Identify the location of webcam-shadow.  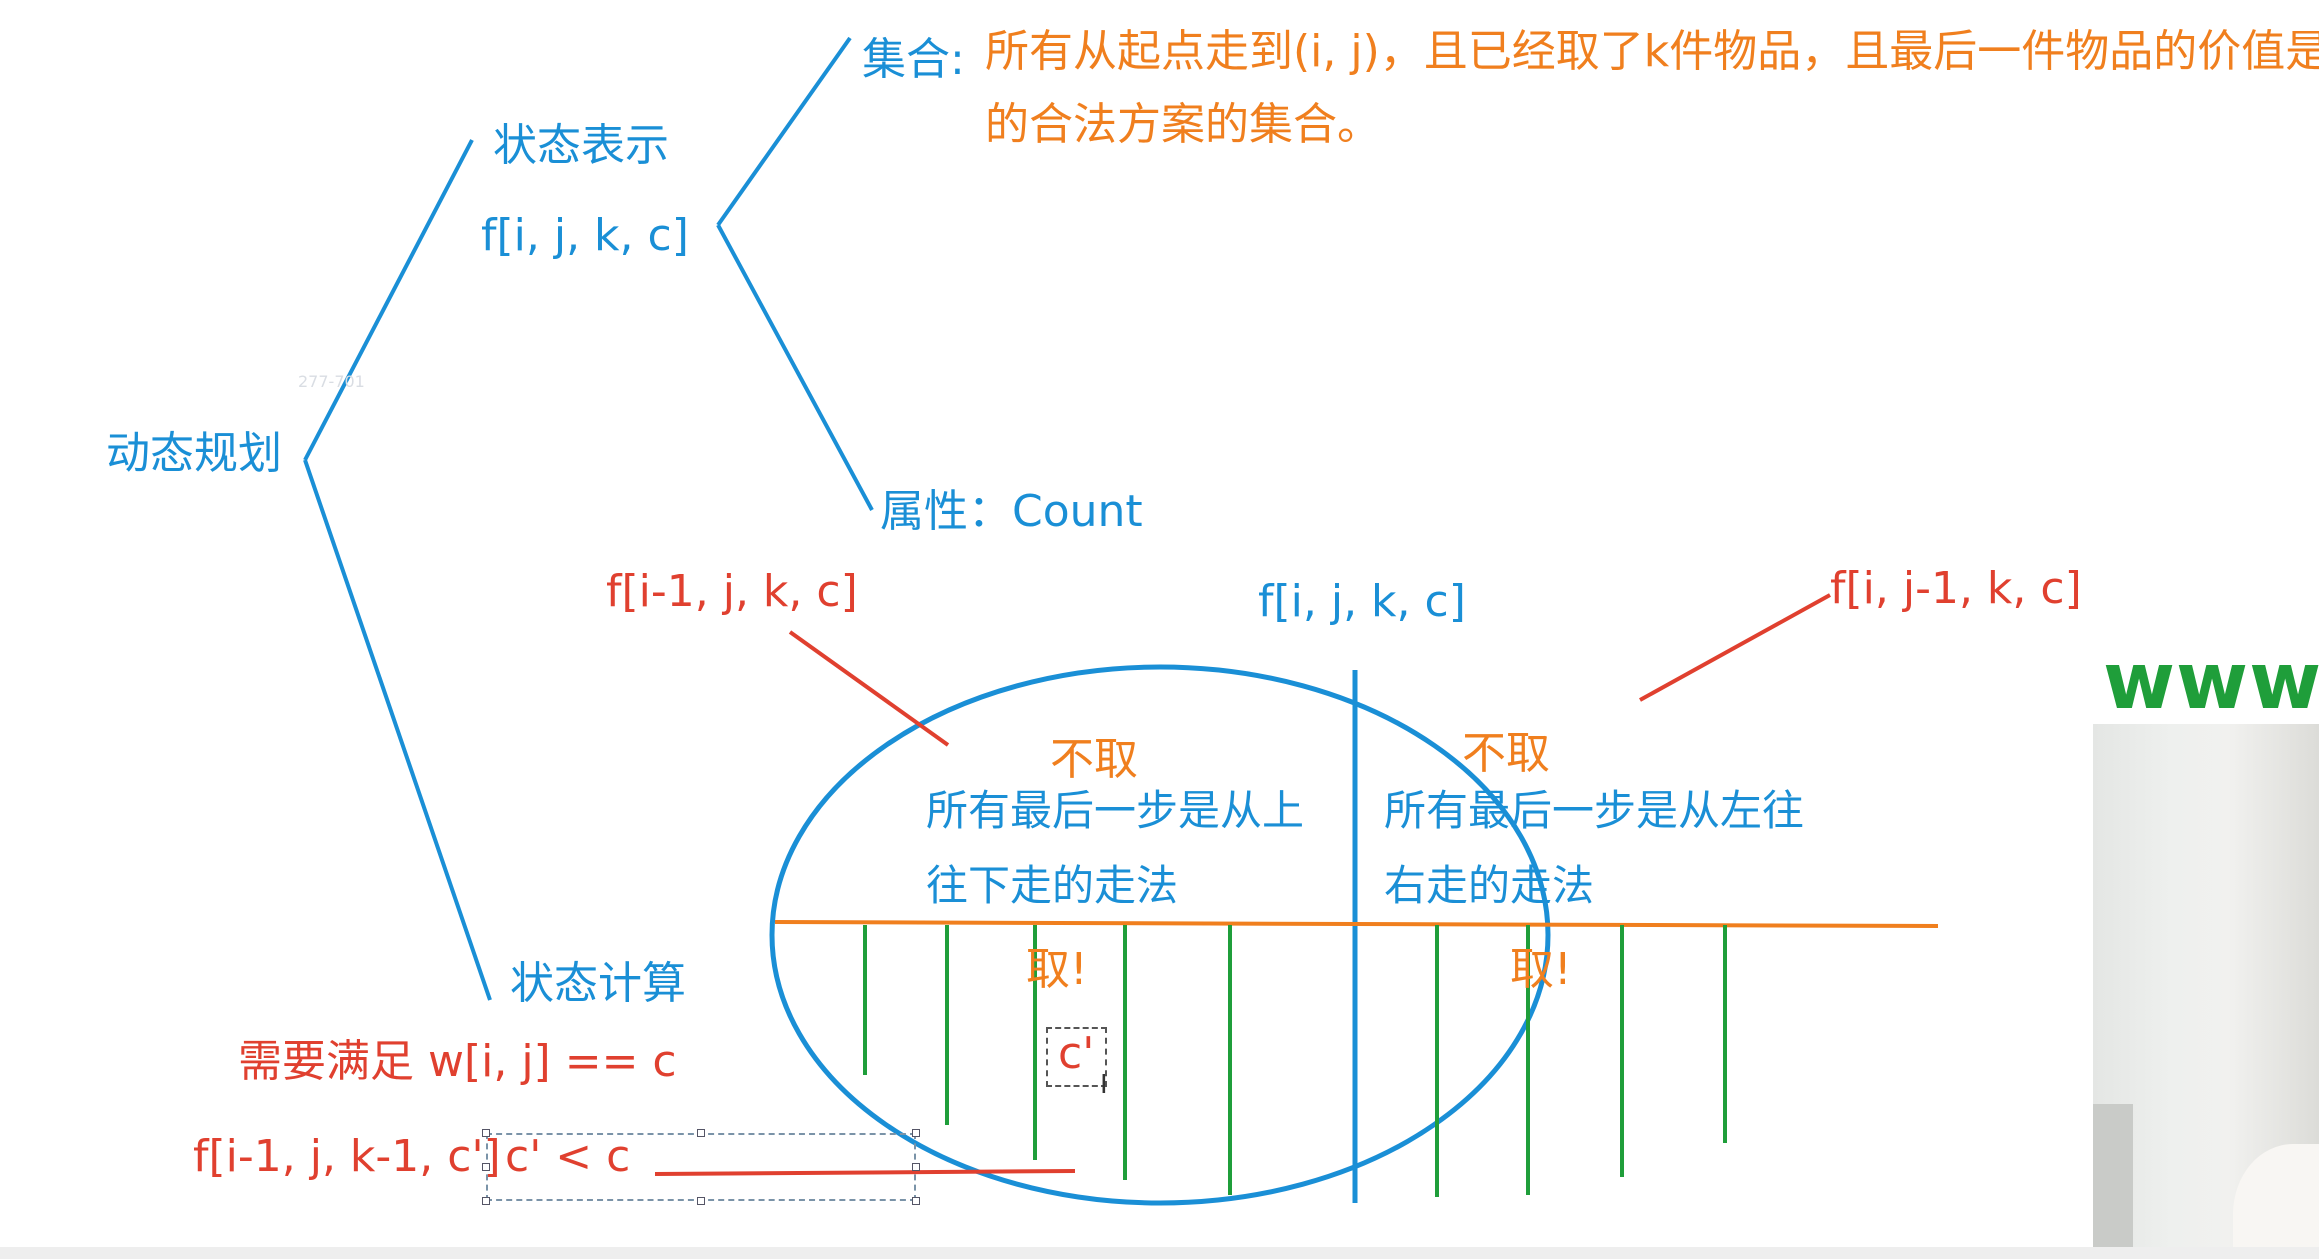
(2113, 1181).